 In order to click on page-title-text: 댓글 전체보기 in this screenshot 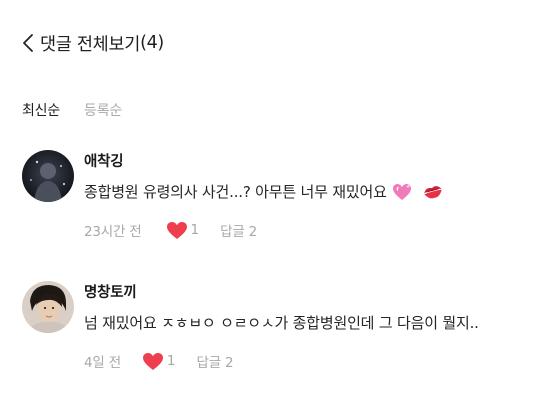, I will do `click(90, 44)`.